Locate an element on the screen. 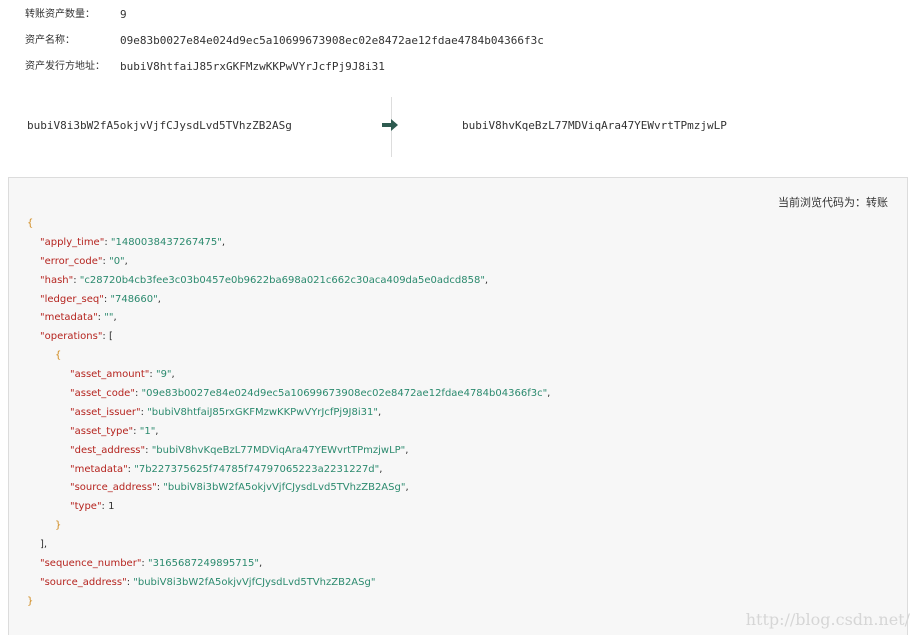  code-line: ], is located at coordinates (288, 545).